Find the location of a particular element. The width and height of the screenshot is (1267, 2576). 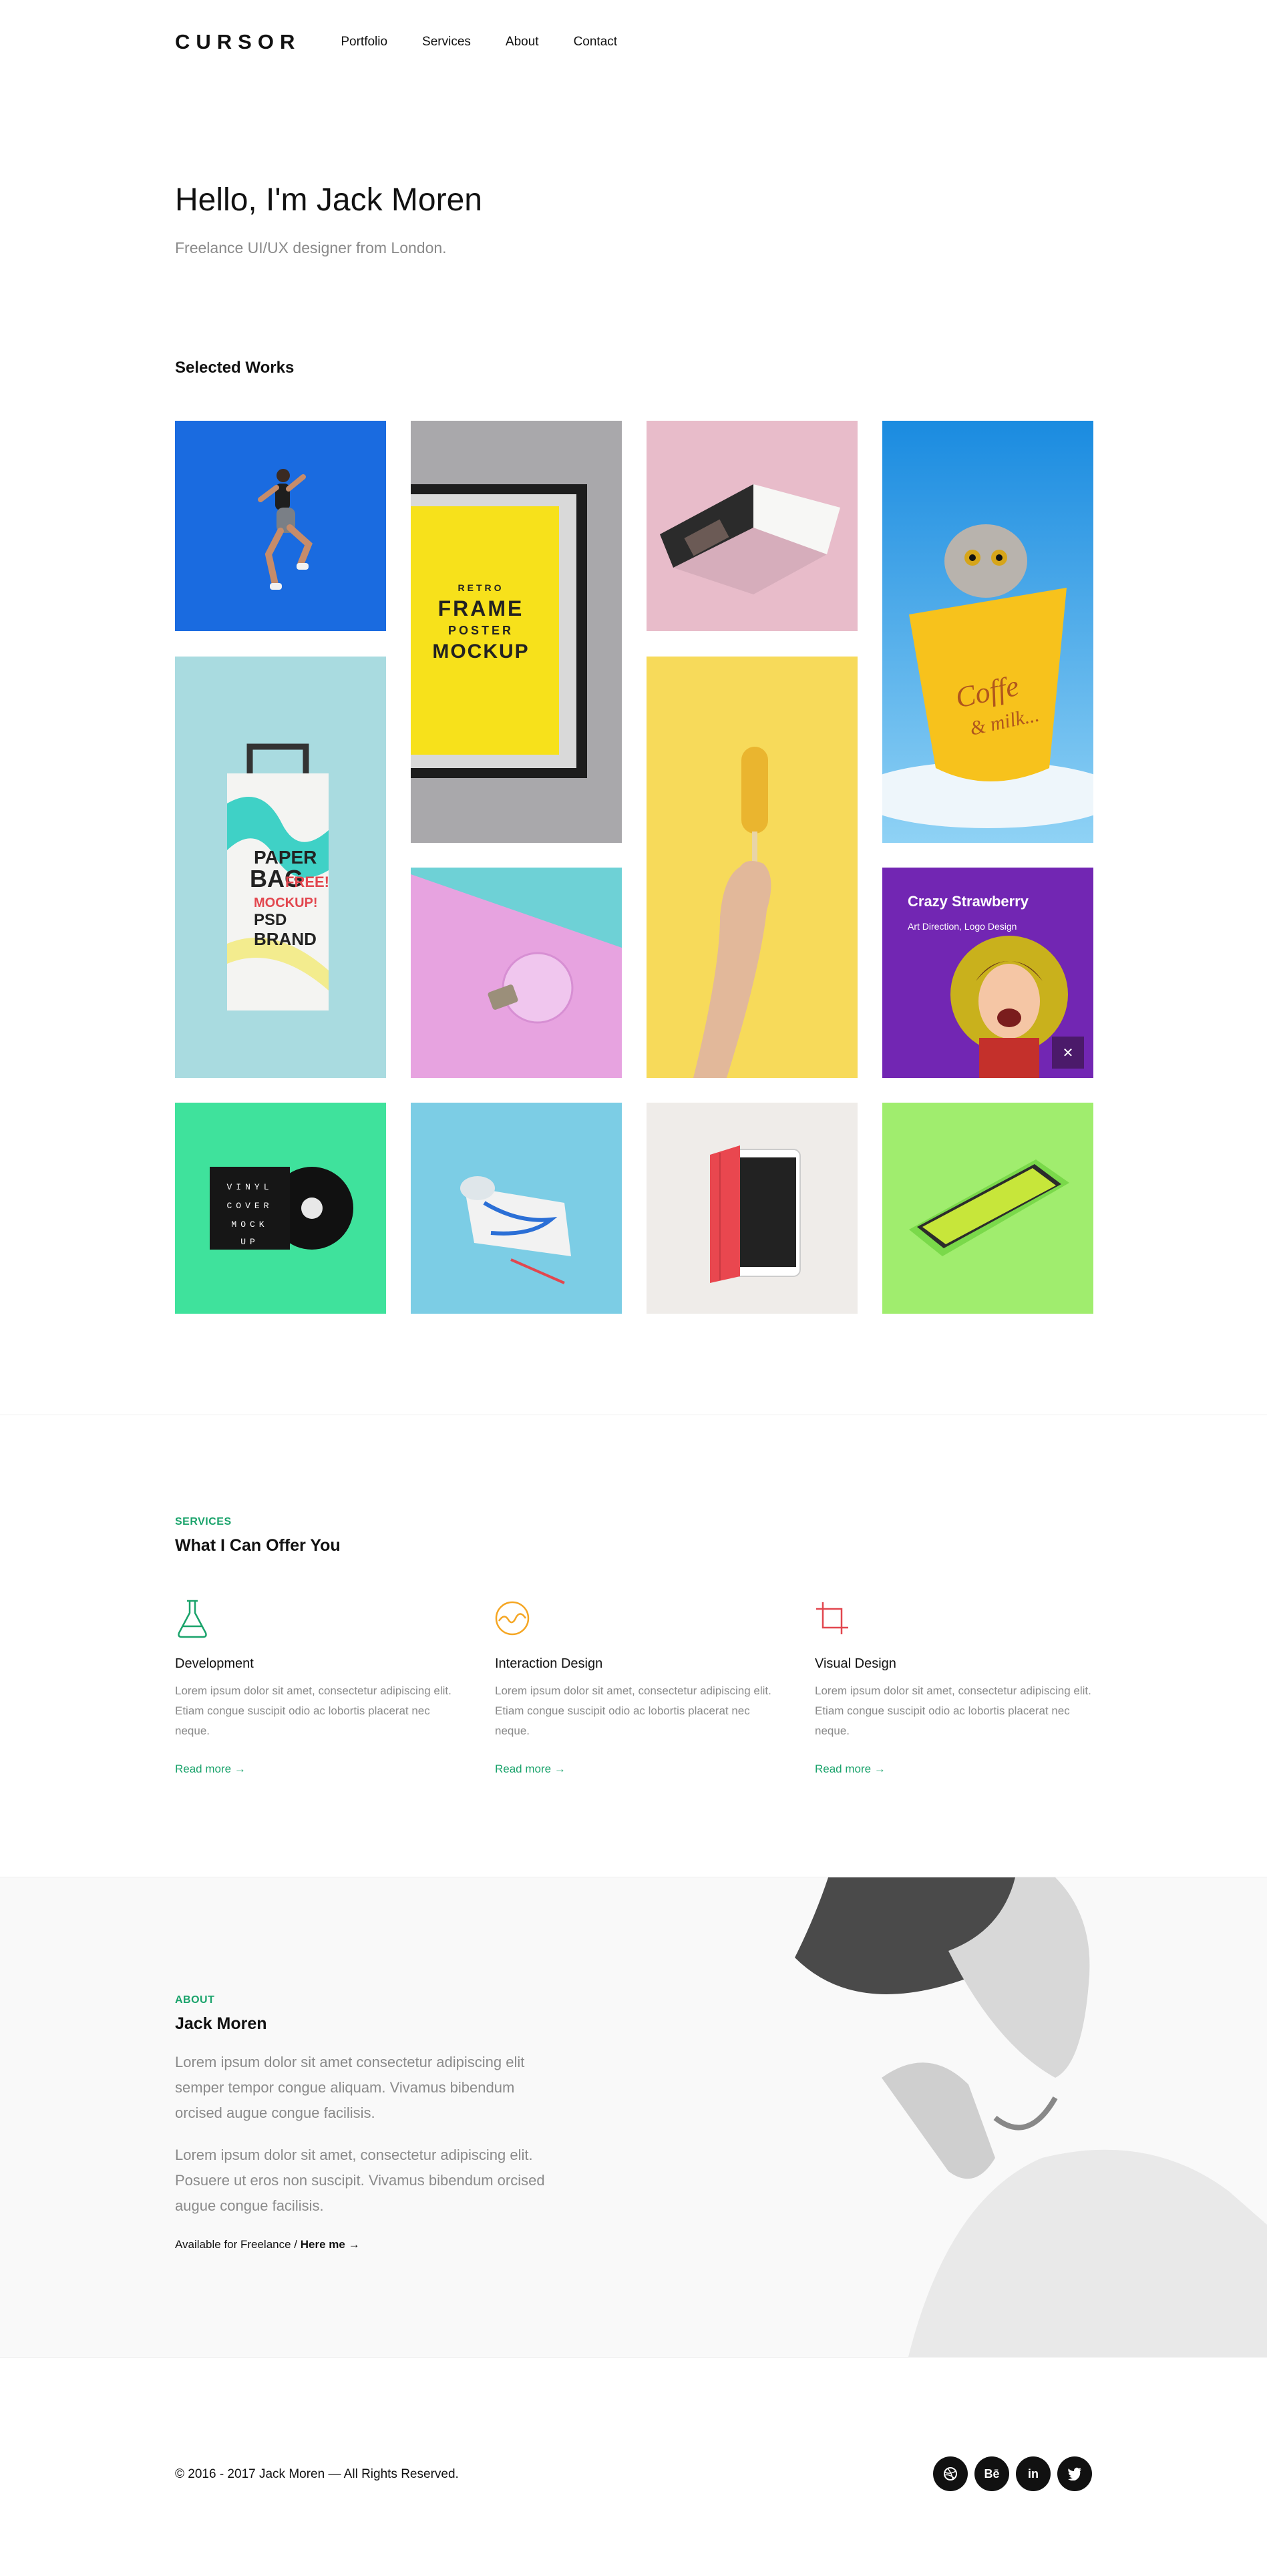

svg-text: UP is located at coordinates (249, 1242).